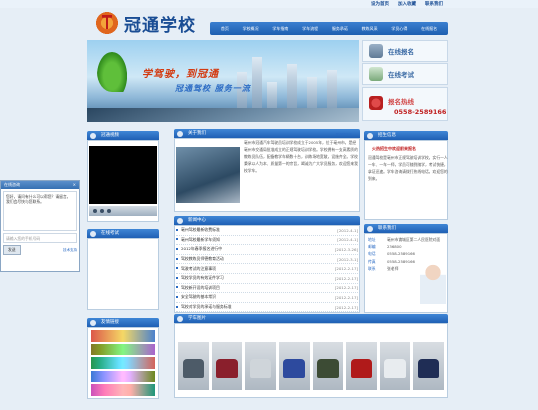 The image size is (538, 410). What do you see at coordinates (199, 249) in the screenshot?
I see `news-title: 2012年春季报名进行中` at bounding box center [199, 249].